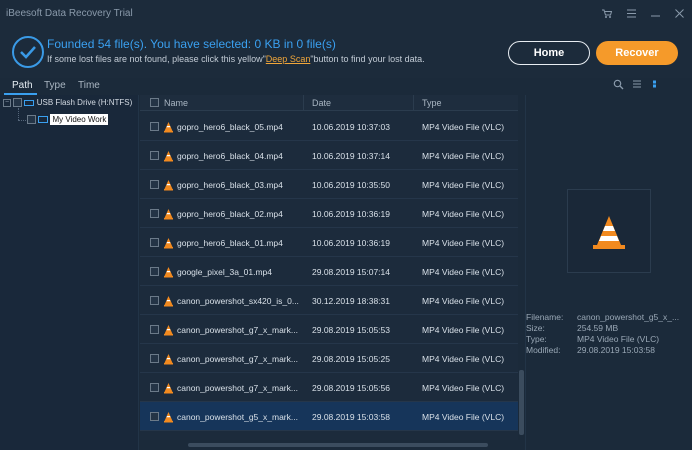  I want to click on collapse-icon: −, so click(7, 102).